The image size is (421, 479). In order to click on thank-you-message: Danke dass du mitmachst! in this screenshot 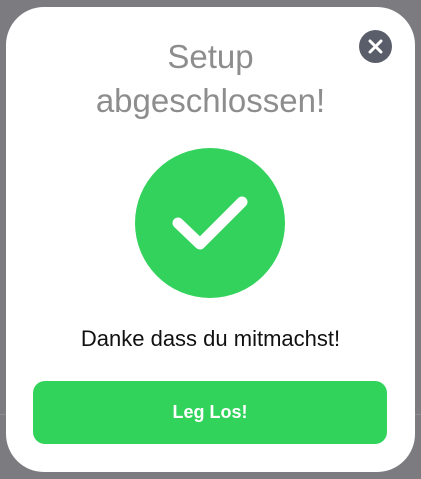, I will do `click(210, 338)`.